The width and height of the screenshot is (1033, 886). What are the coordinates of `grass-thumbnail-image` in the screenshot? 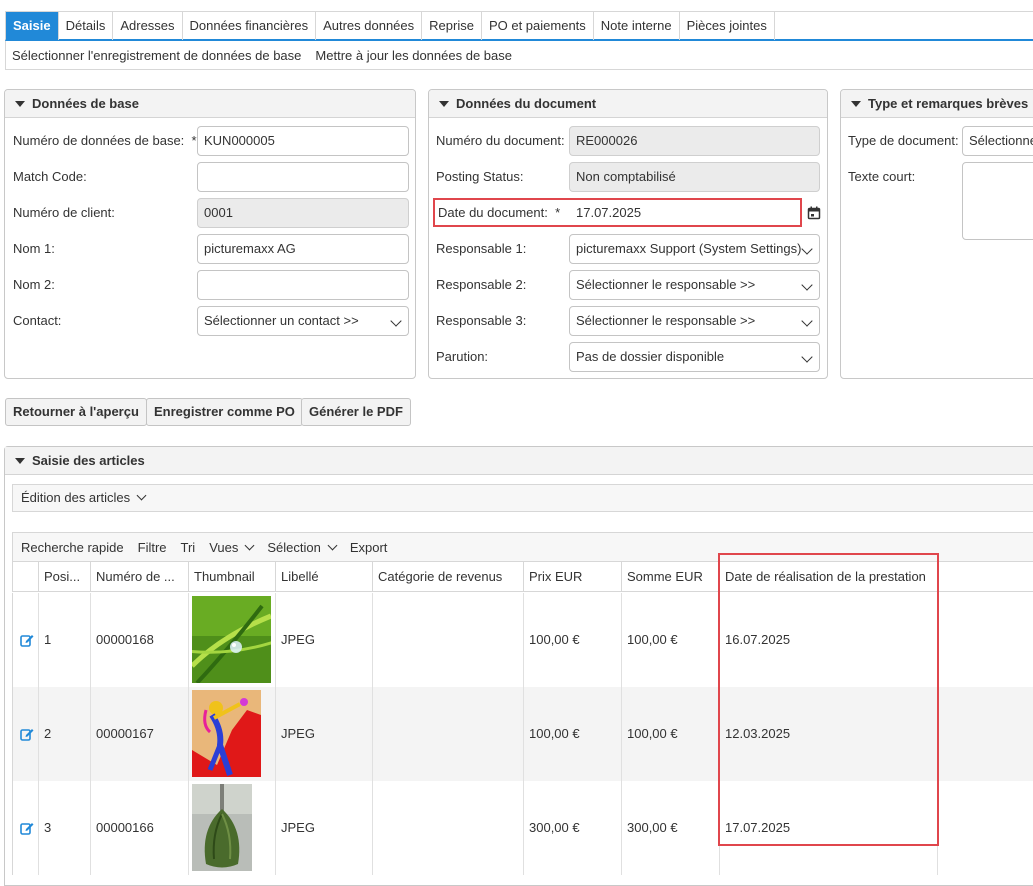 It's located at (231, 639).